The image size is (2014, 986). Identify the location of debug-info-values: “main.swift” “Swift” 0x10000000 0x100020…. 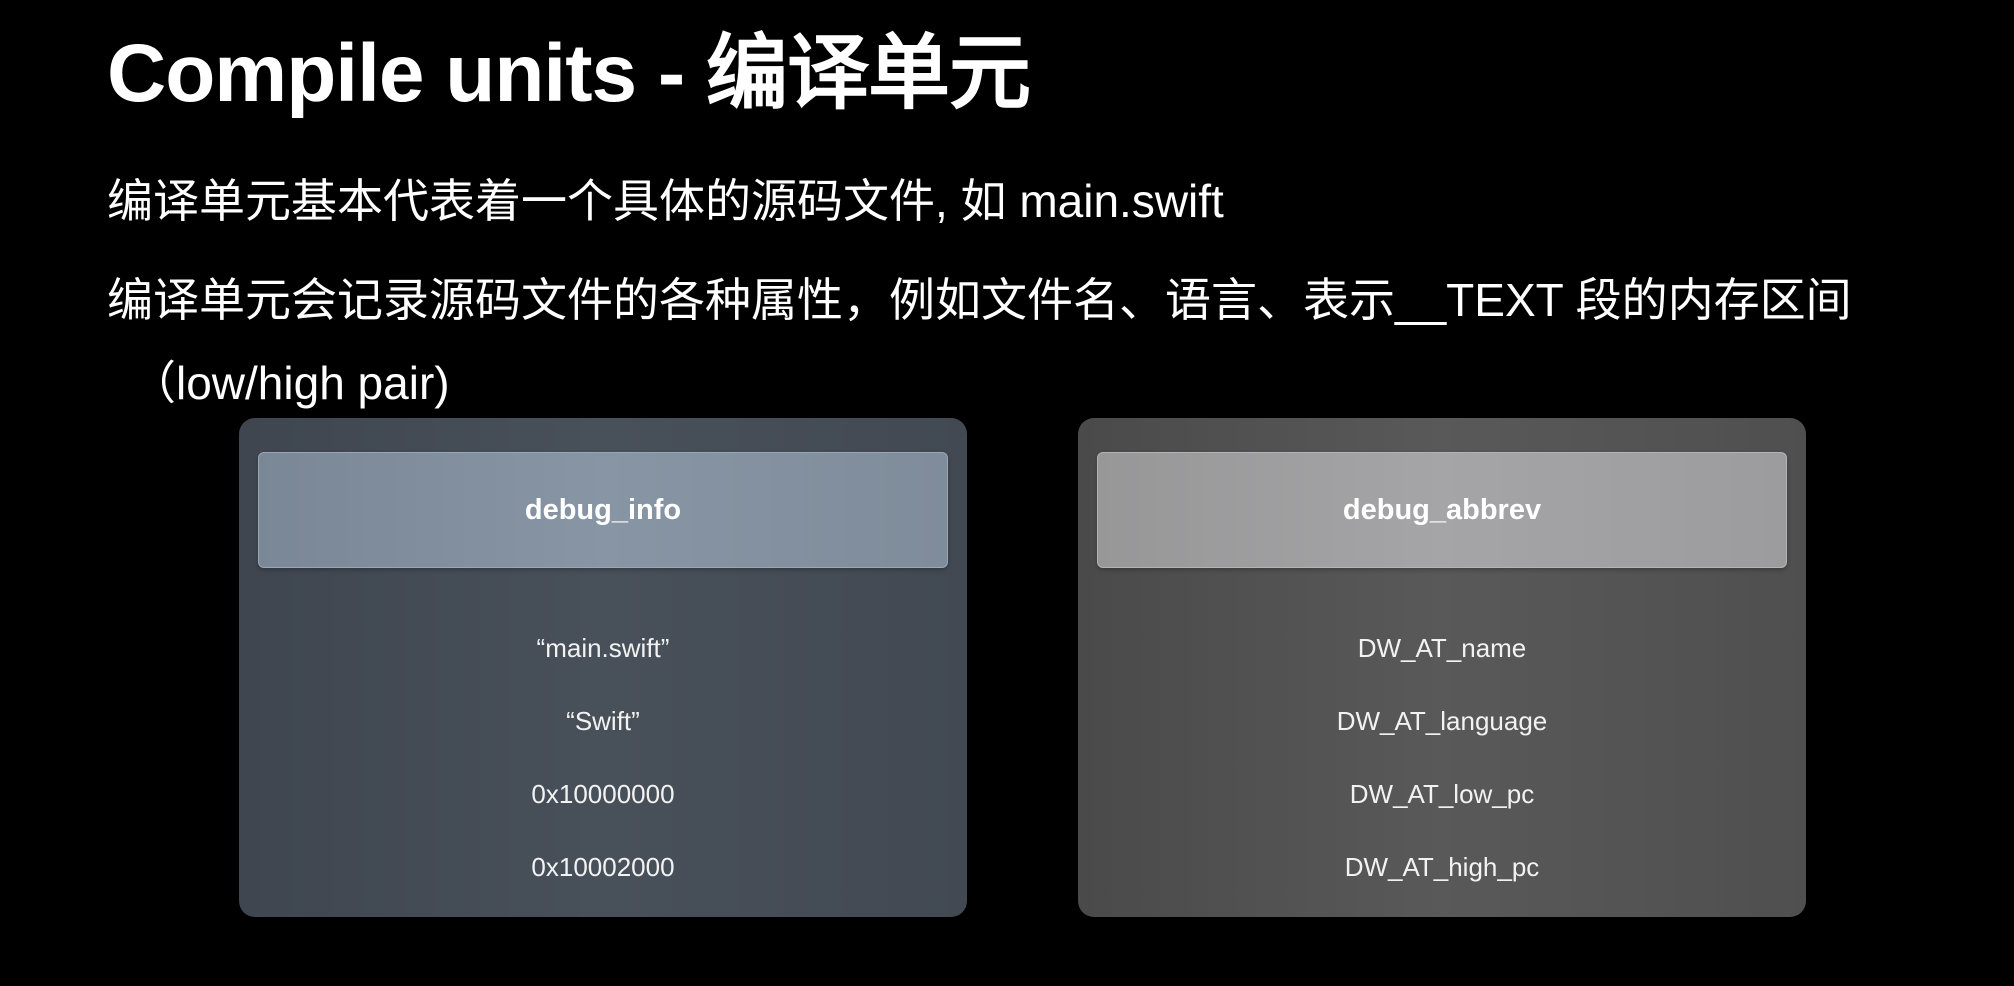
(603, 758).